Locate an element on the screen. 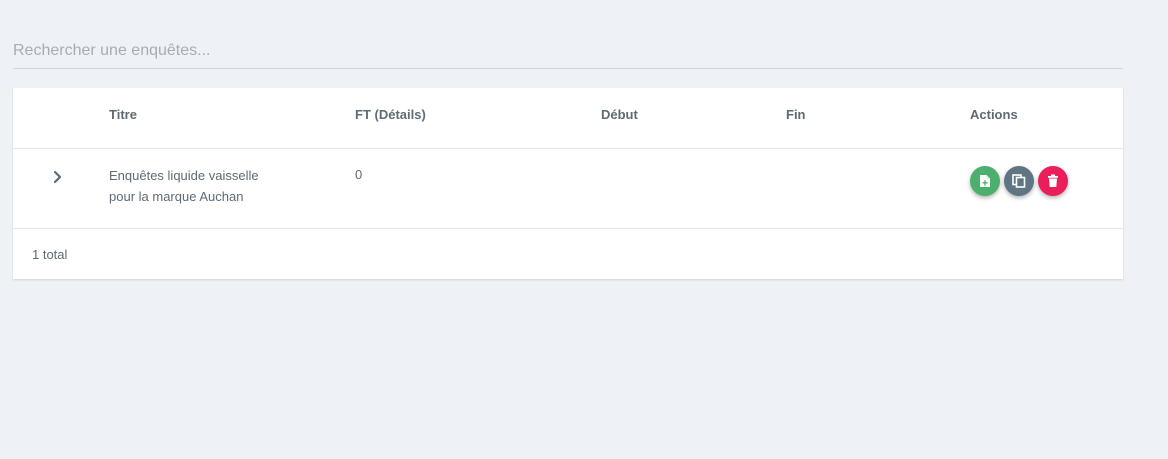 The image size is (1168, 459). chevron-right-icon is located at coordinates (57, 177).